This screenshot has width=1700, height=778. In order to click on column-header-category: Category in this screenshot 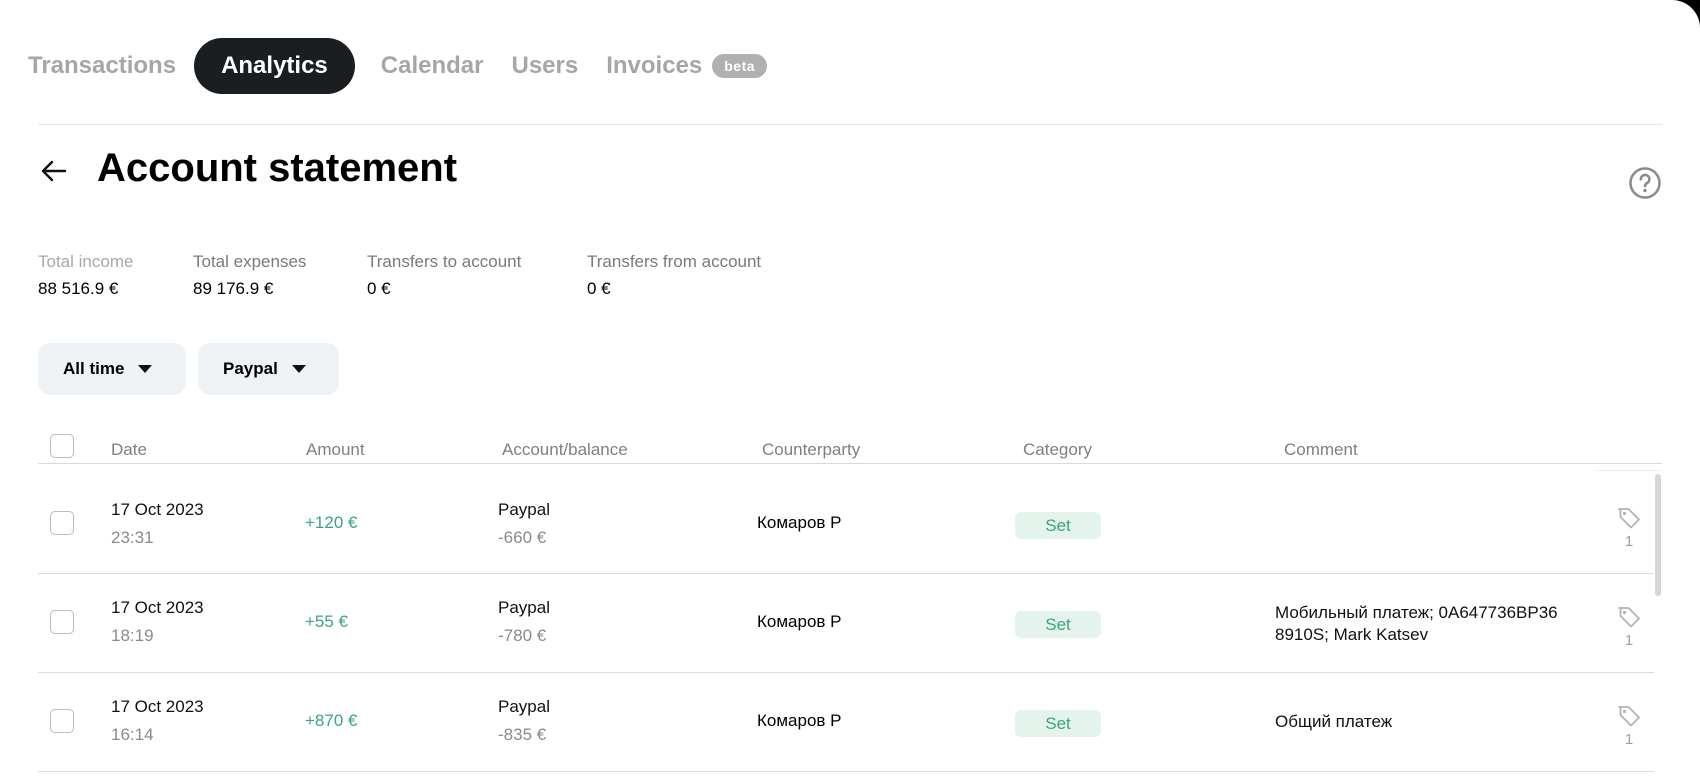, I will do `click(1057, 450)`.